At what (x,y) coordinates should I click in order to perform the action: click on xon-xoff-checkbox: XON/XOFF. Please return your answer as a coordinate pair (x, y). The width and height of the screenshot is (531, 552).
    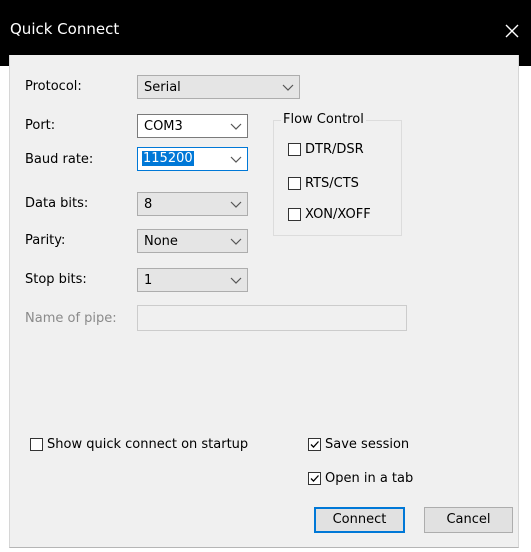
    Looking at the image, I should click on (329, 214).